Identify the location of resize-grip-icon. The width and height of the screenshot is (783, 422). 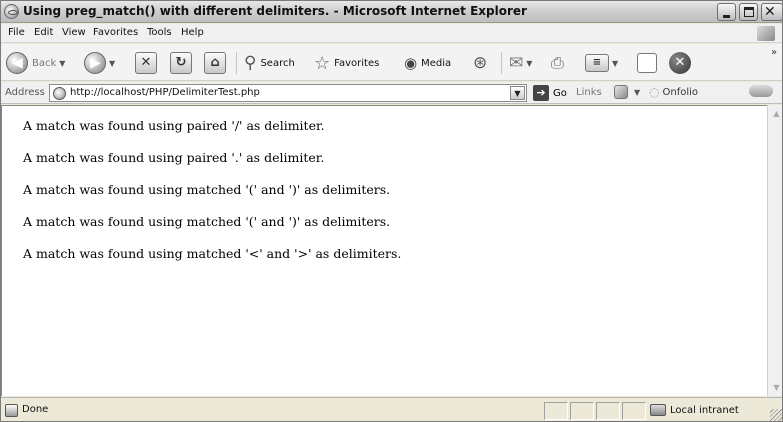
(776, 415).